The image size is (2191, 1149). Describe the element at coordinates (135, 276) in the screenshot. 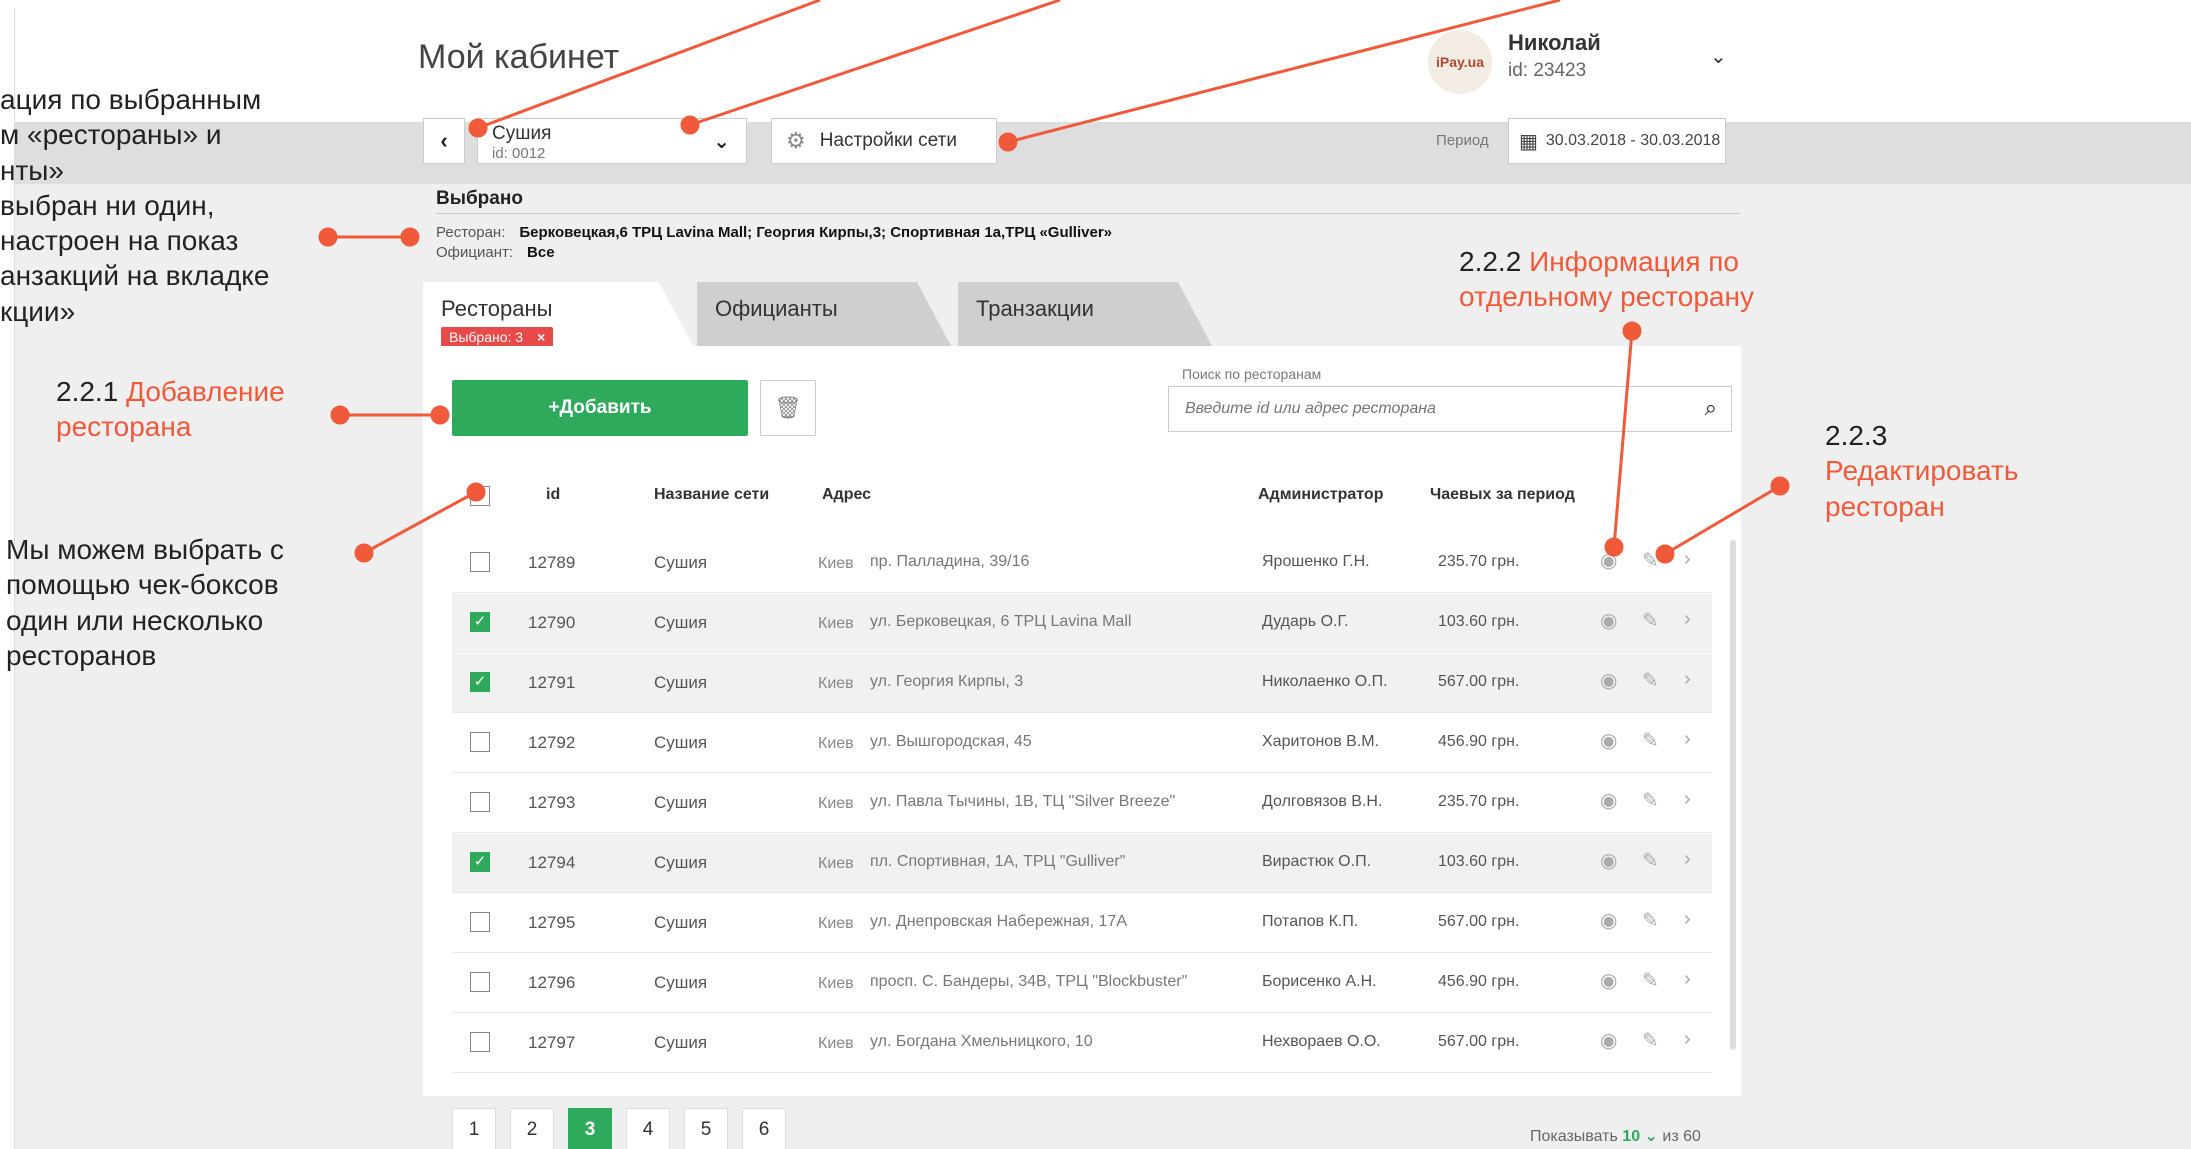

I see `annotation-line-text: анзакций на вкладке` at that location.